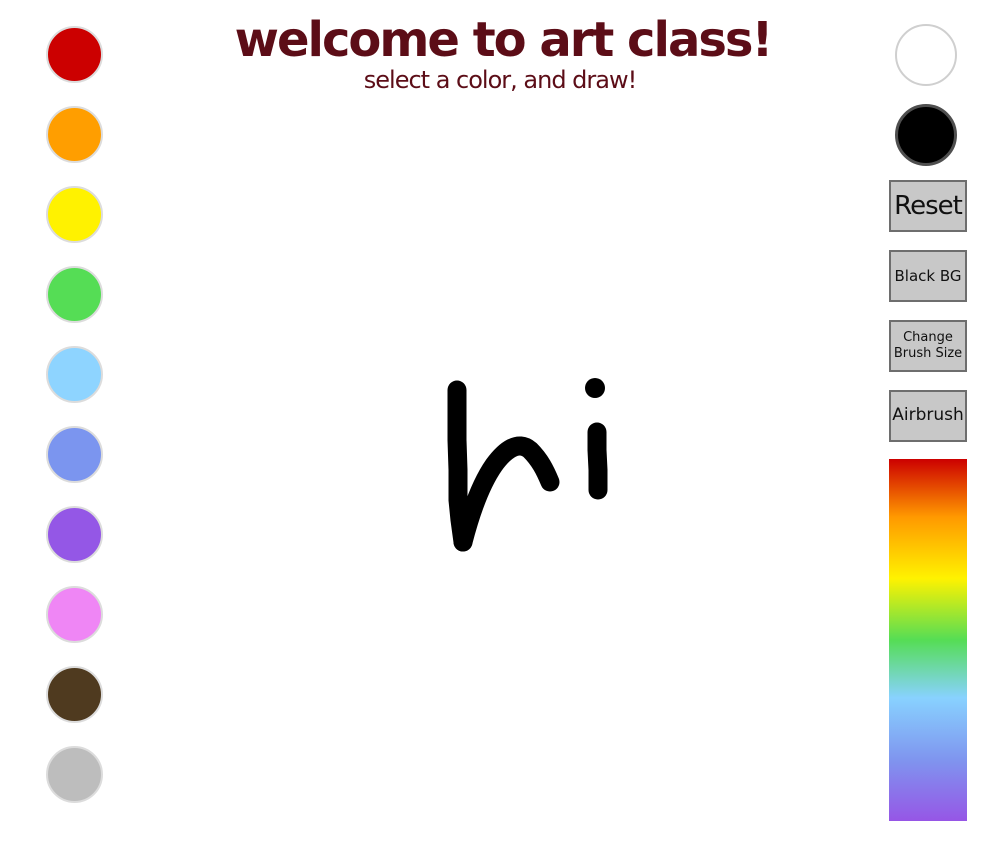 This screenshot has width=1000, height=850. I want to click on color-swatch-pink, so click(74, 614).